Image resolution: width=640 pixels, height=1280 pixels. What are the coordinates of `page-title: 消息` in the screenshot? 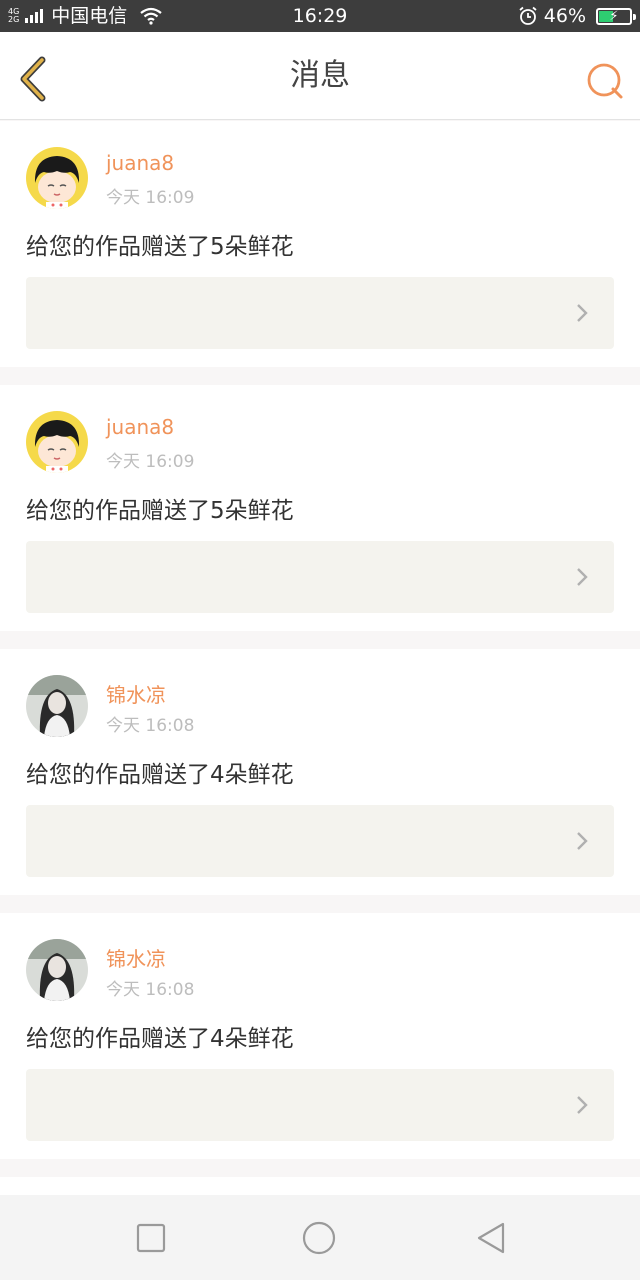 It's located at (320, 75).